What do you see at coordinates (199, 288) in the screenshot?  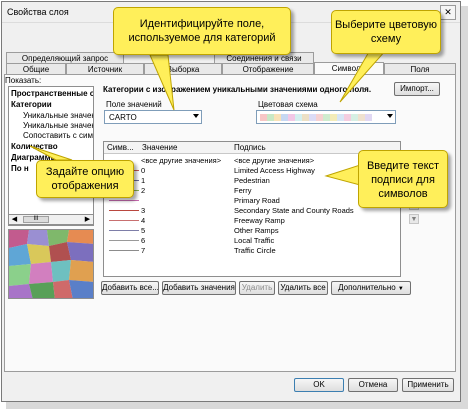 I see `add-values-button: Добавить значения` at bounding box center [199, 288].